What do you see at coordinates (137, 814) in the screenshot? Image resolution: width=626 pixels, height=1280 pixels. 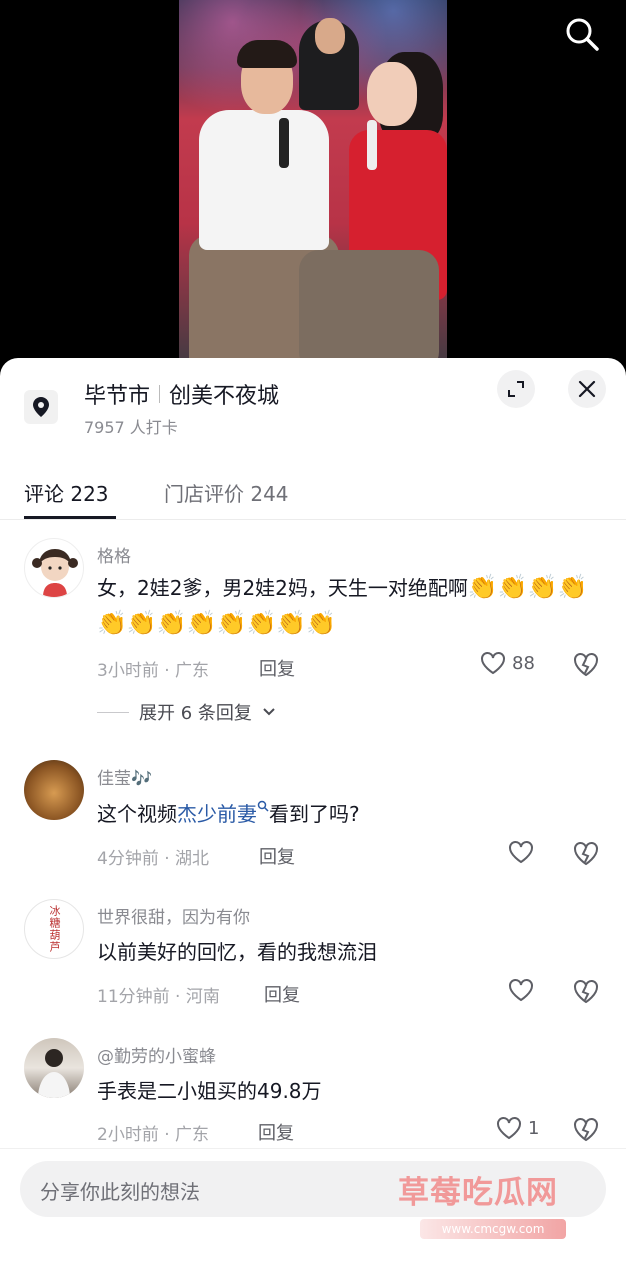 I see `comment-body-start: 这个视频` at bounding box center [137, 814].